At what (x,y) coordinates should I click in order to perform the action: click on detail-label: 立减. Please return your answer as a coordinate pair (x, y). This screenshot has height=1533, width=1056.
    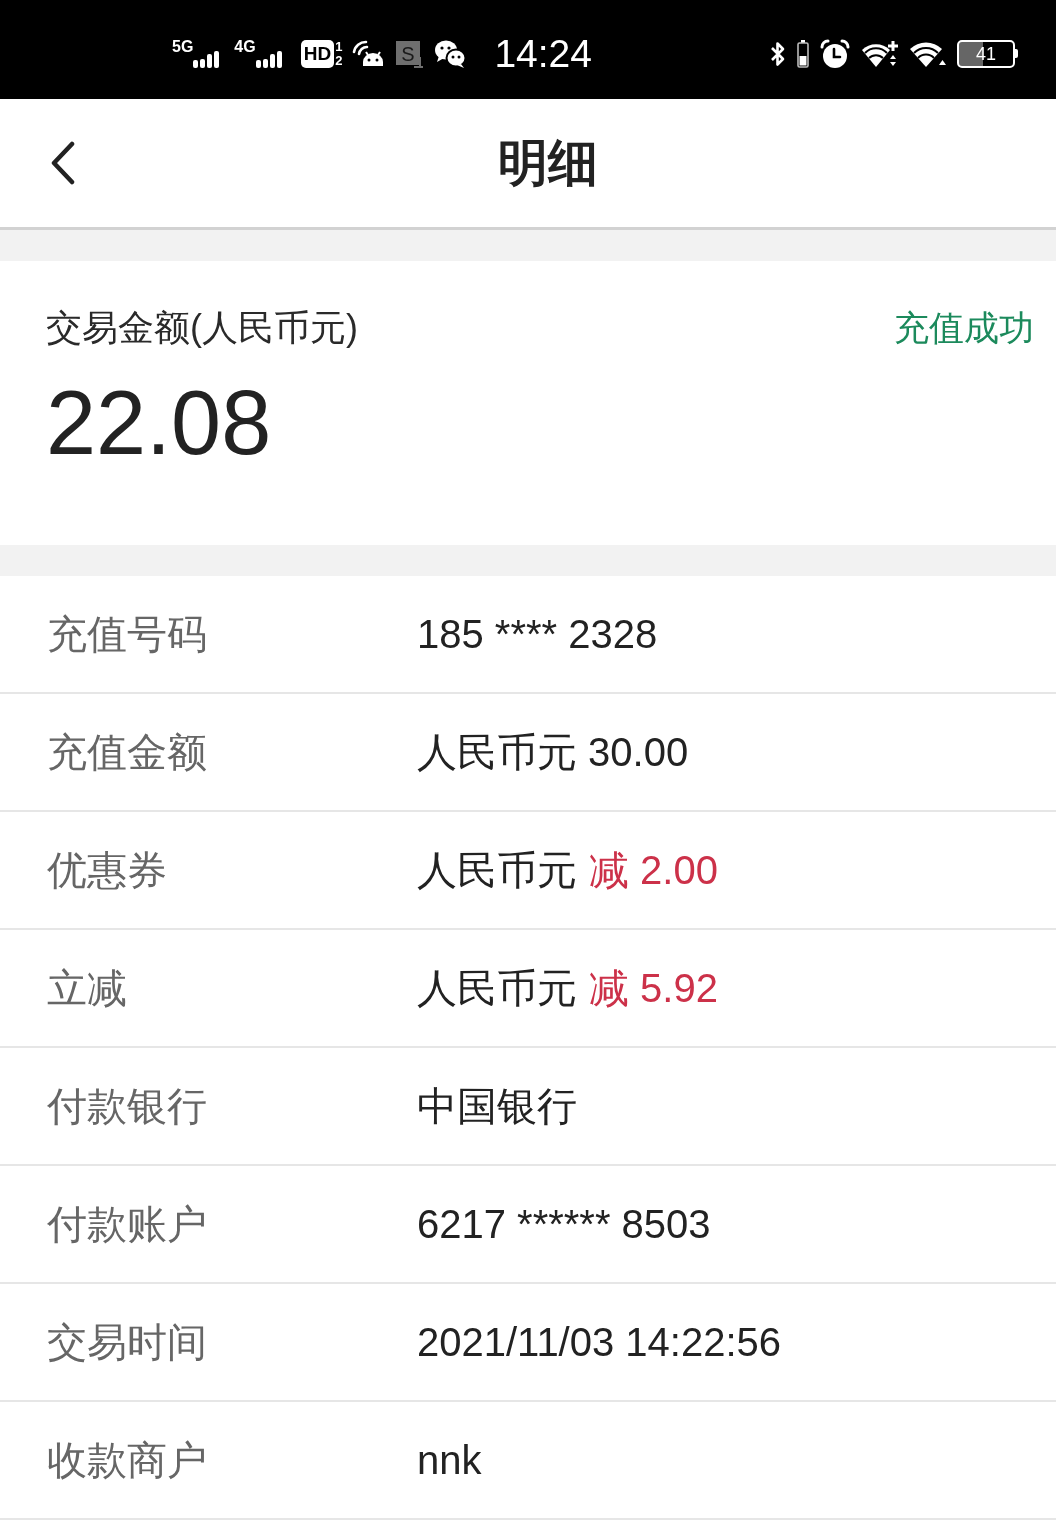
    Looking at the image, I should click on (87, 988).